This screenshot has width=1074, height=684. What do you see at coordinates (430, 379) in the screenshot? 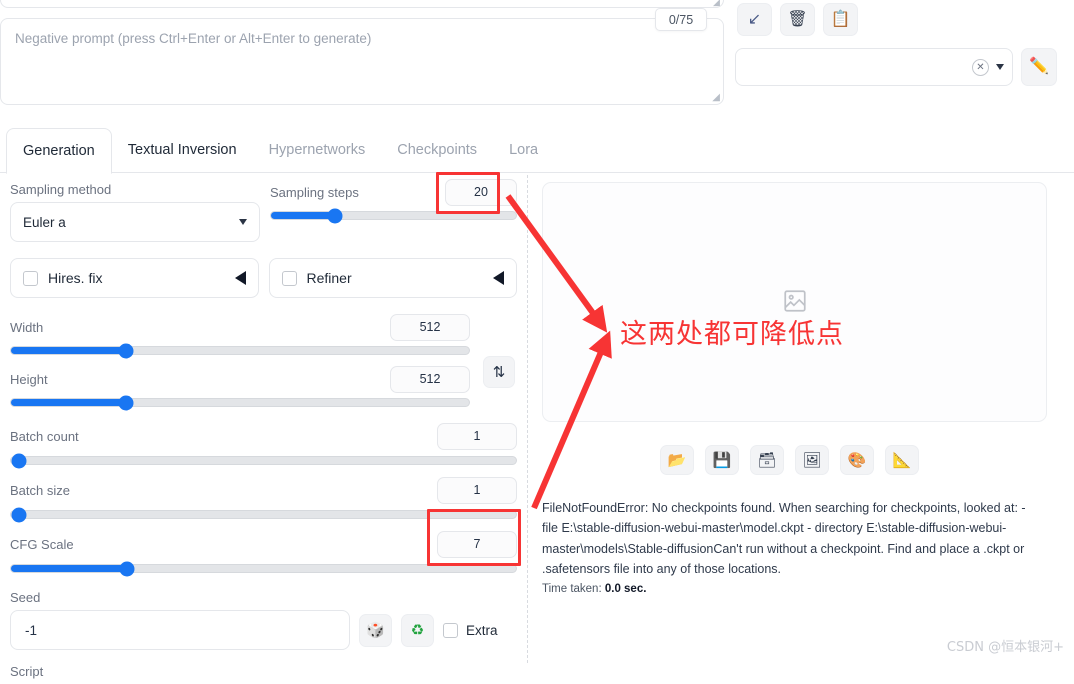
I see `height-value: 512` at bounding box center [430, 379].